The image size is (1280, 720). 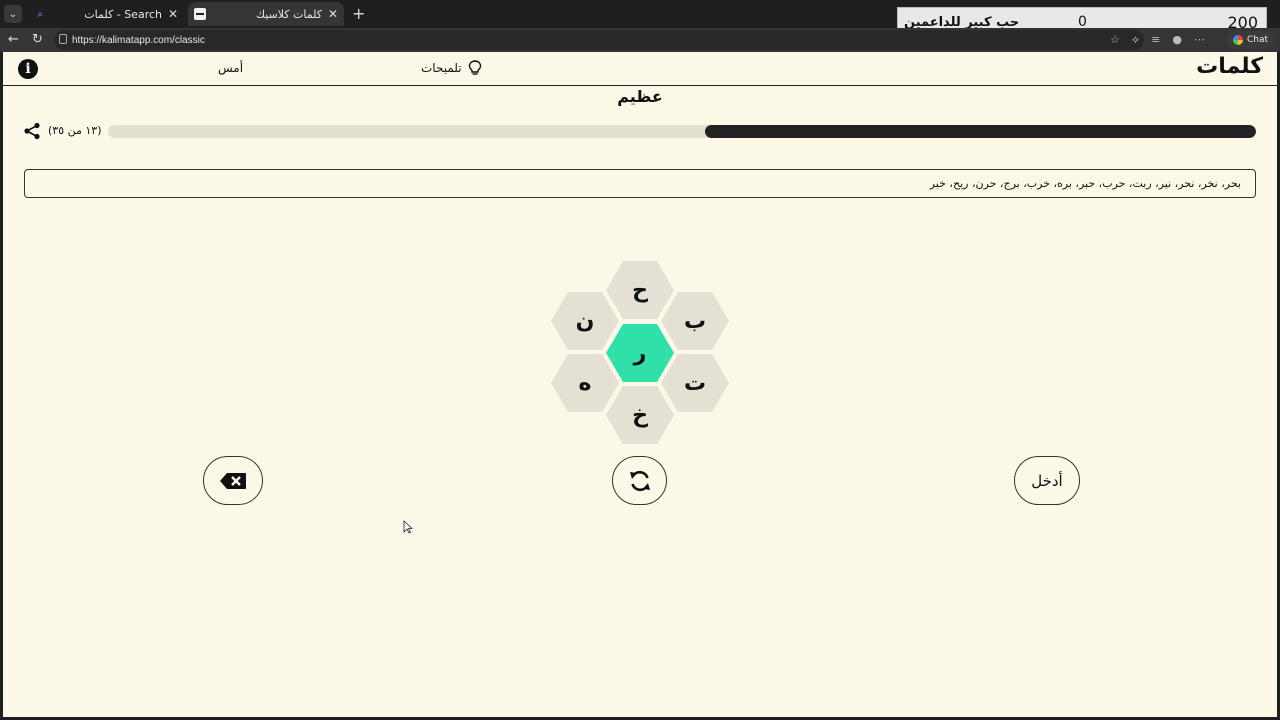 I want to click on chat-label: Chat, so click(x=1257, y=40).